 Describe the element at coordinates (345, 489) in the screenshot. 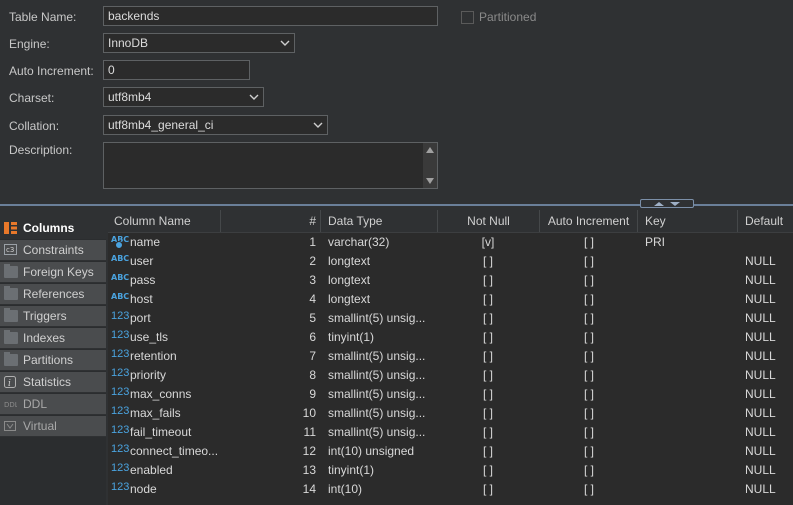

I see `row-data-type: int(10)` at that location.